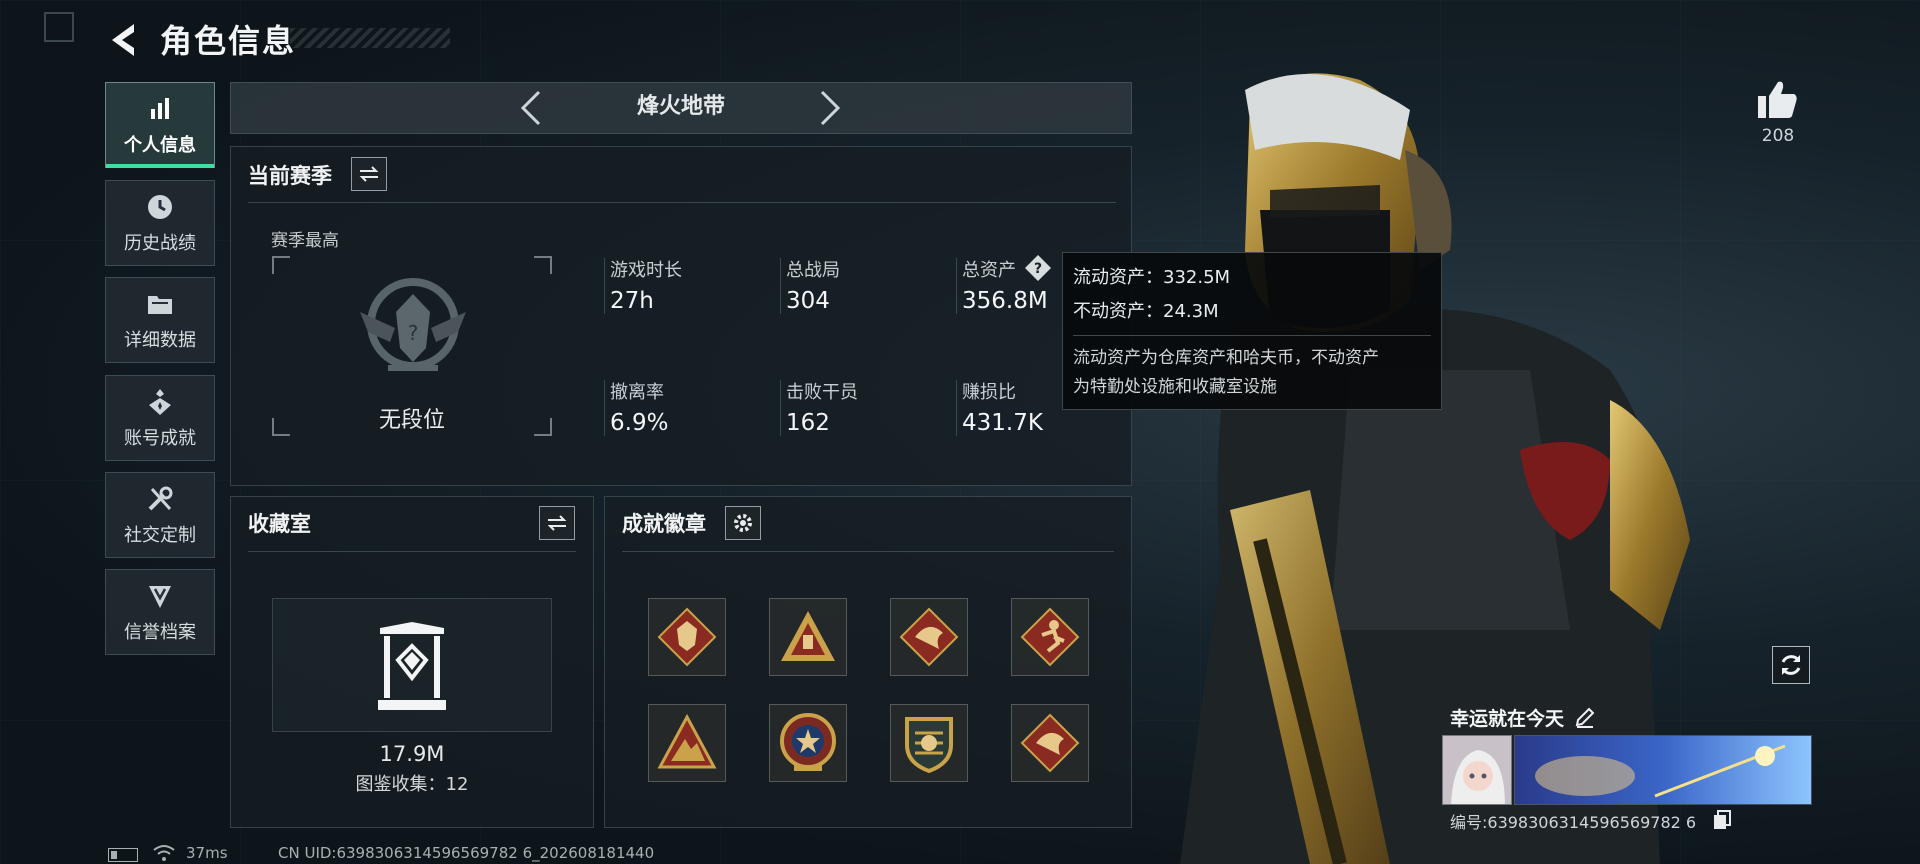 The height and width of the screenshot is (864, 1920). Describe the element at coordinates (411, 420) in the screenshot. I see `rank-label: 无段位` at that location.